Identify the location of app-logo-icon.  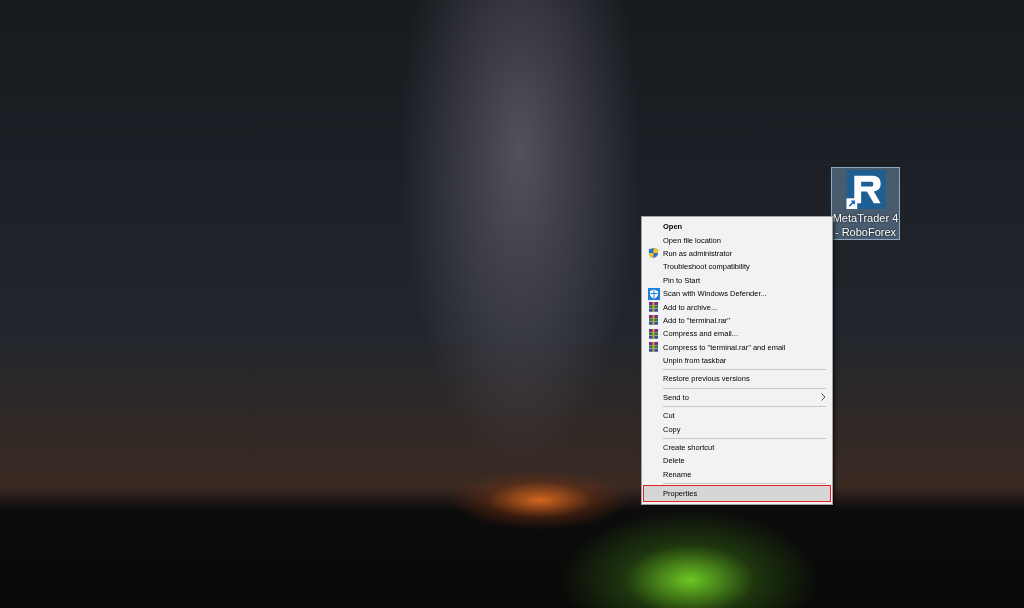
(865, 190).